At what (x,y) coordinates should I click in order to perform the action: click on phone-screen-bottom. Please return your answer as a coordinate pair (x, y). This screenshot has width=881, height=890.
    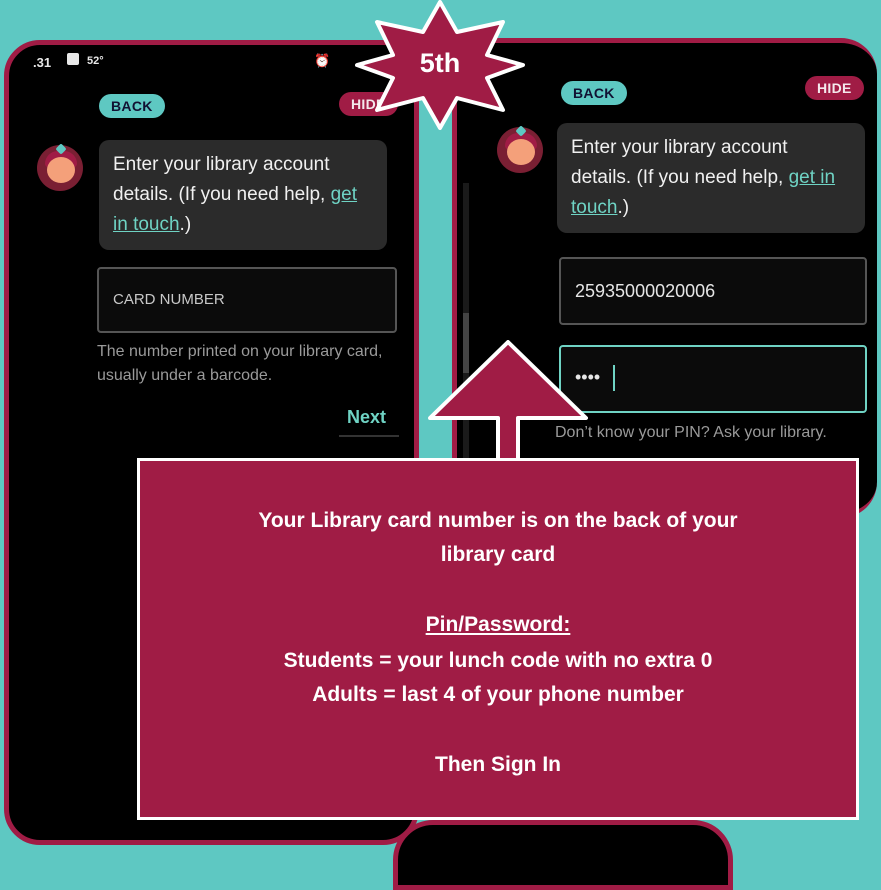
    Looking at the image, I should click on (563, 855).